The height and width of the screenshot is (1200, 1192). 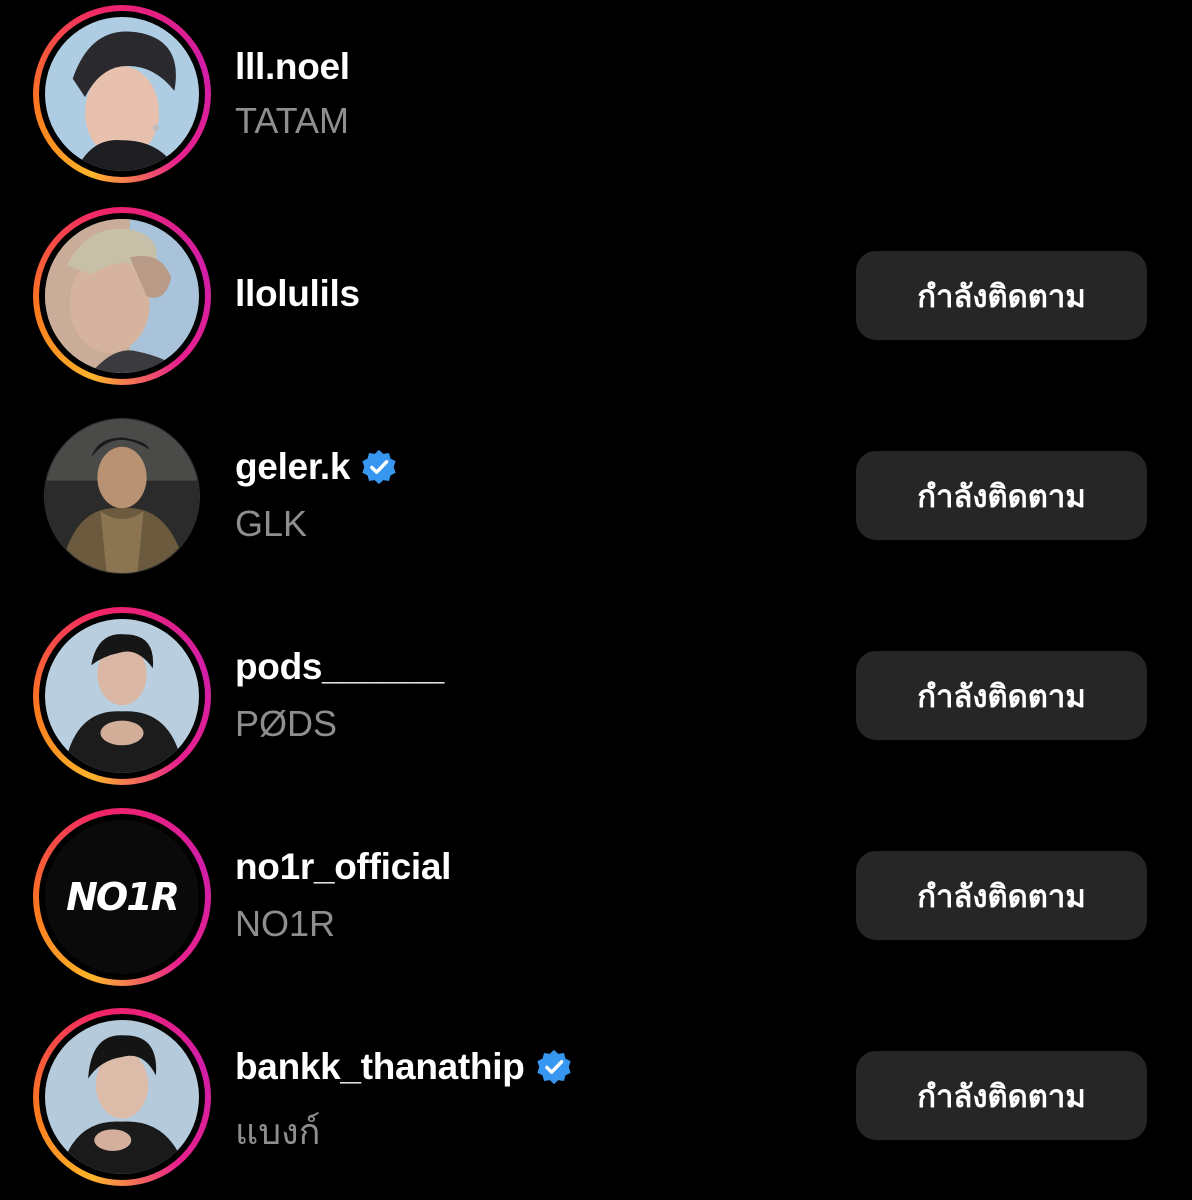 I want to click on full-name: GLK, so click(x=271, y=523).